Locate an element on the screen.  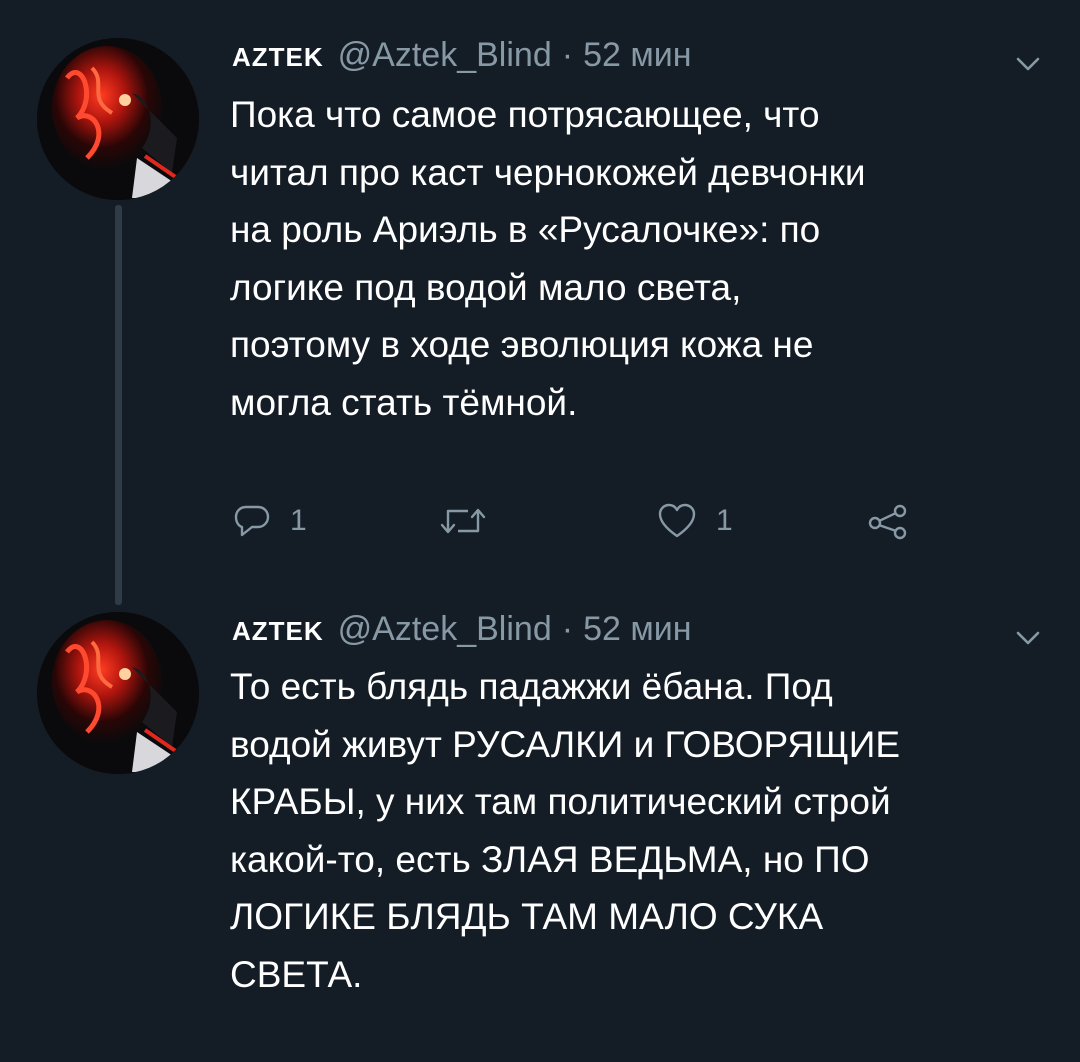
reply-button: 1 is located at coordinates (269, 521).